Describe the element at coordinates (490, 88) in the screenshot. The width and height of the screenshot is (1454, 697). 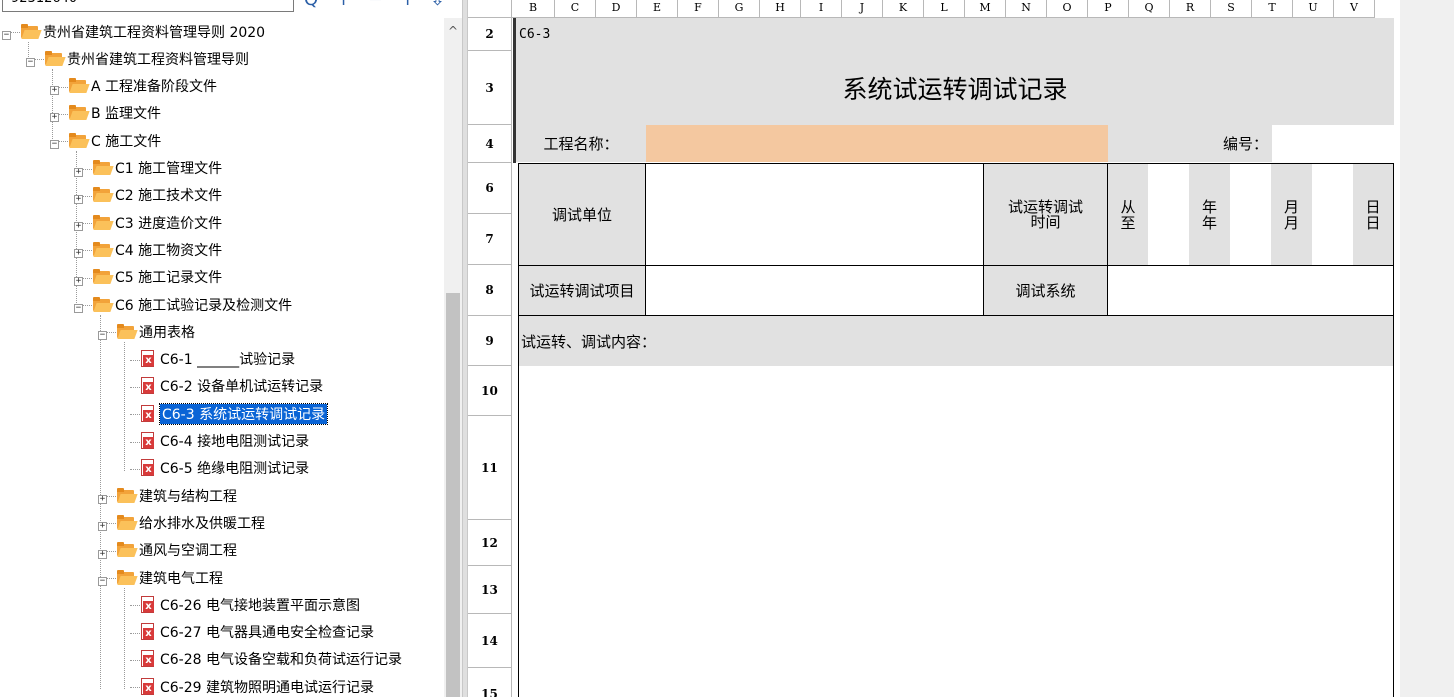
I see `row-header: 3` at that location.